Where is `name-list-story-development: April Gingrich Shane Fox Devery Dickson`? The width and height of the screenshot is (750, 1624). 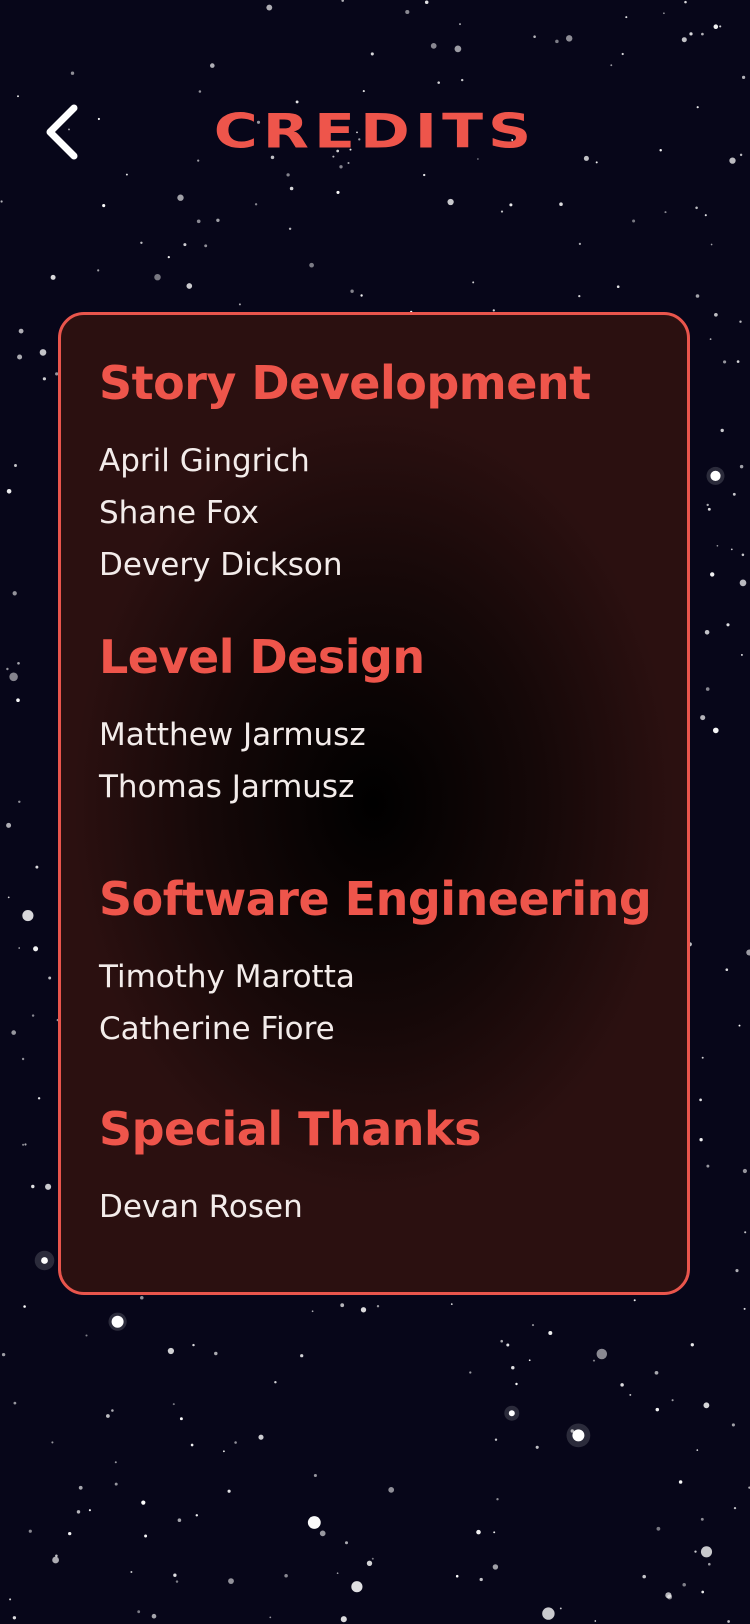
name-list-story-development: April Gingrich Shane Fox Devery Dickson is located at coordinates (221, 513).